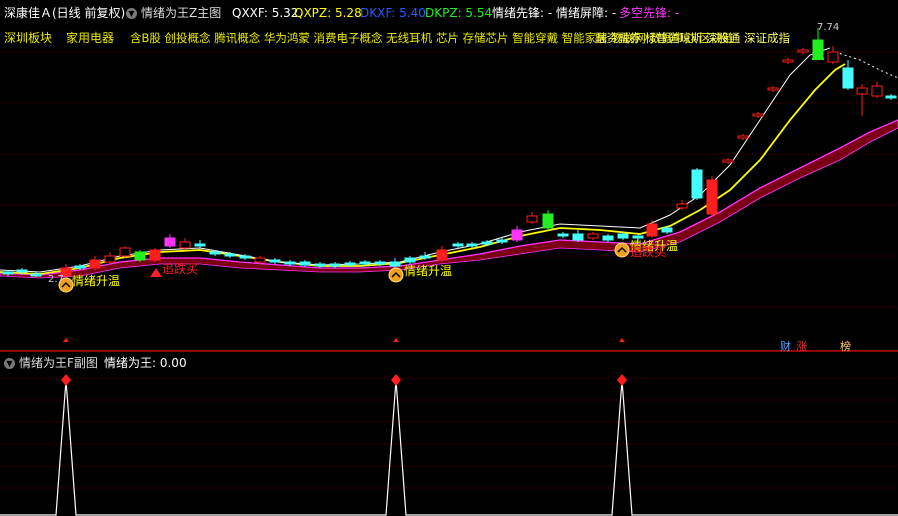  I want to click on indicator-selector: ▼ 情绪为王Z主图, so click(173, 13).